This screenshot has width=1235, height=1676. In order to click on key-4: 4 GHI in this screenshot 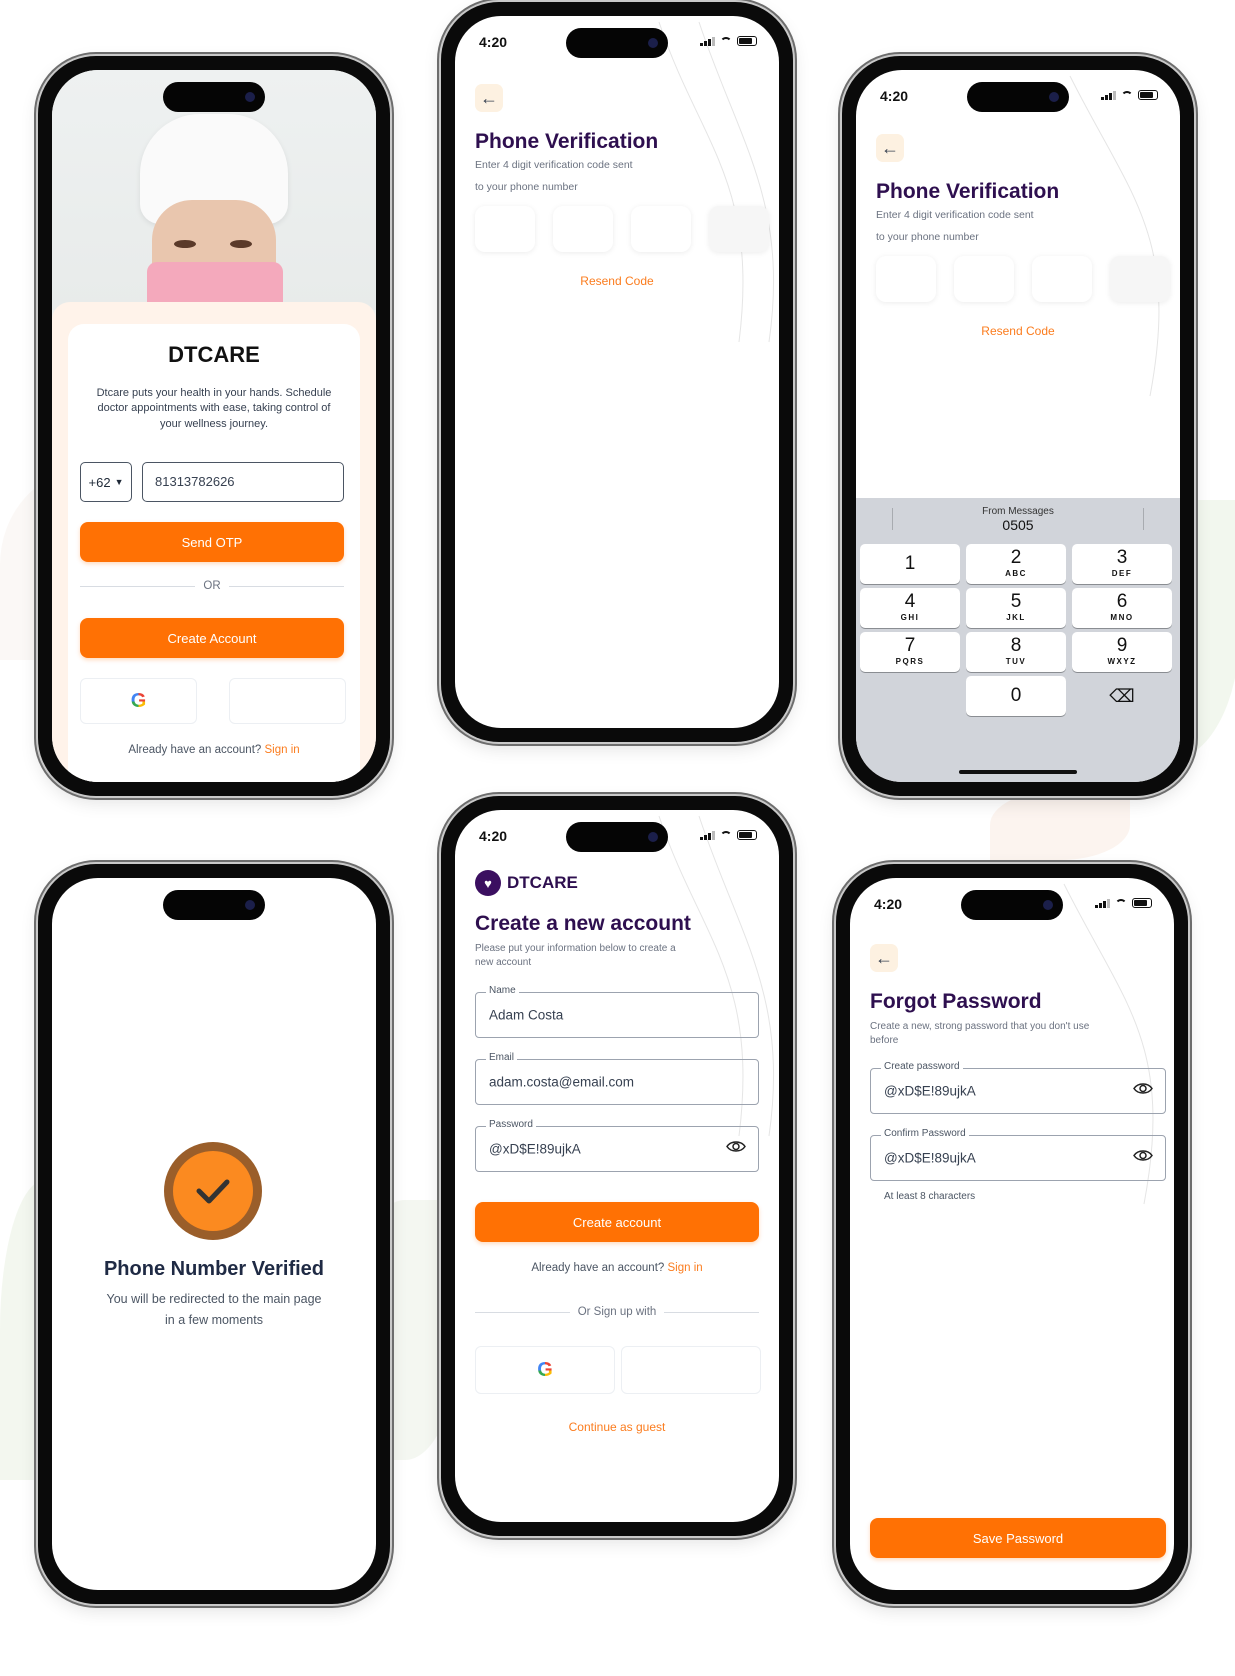, I will do `click(910, 608)`.